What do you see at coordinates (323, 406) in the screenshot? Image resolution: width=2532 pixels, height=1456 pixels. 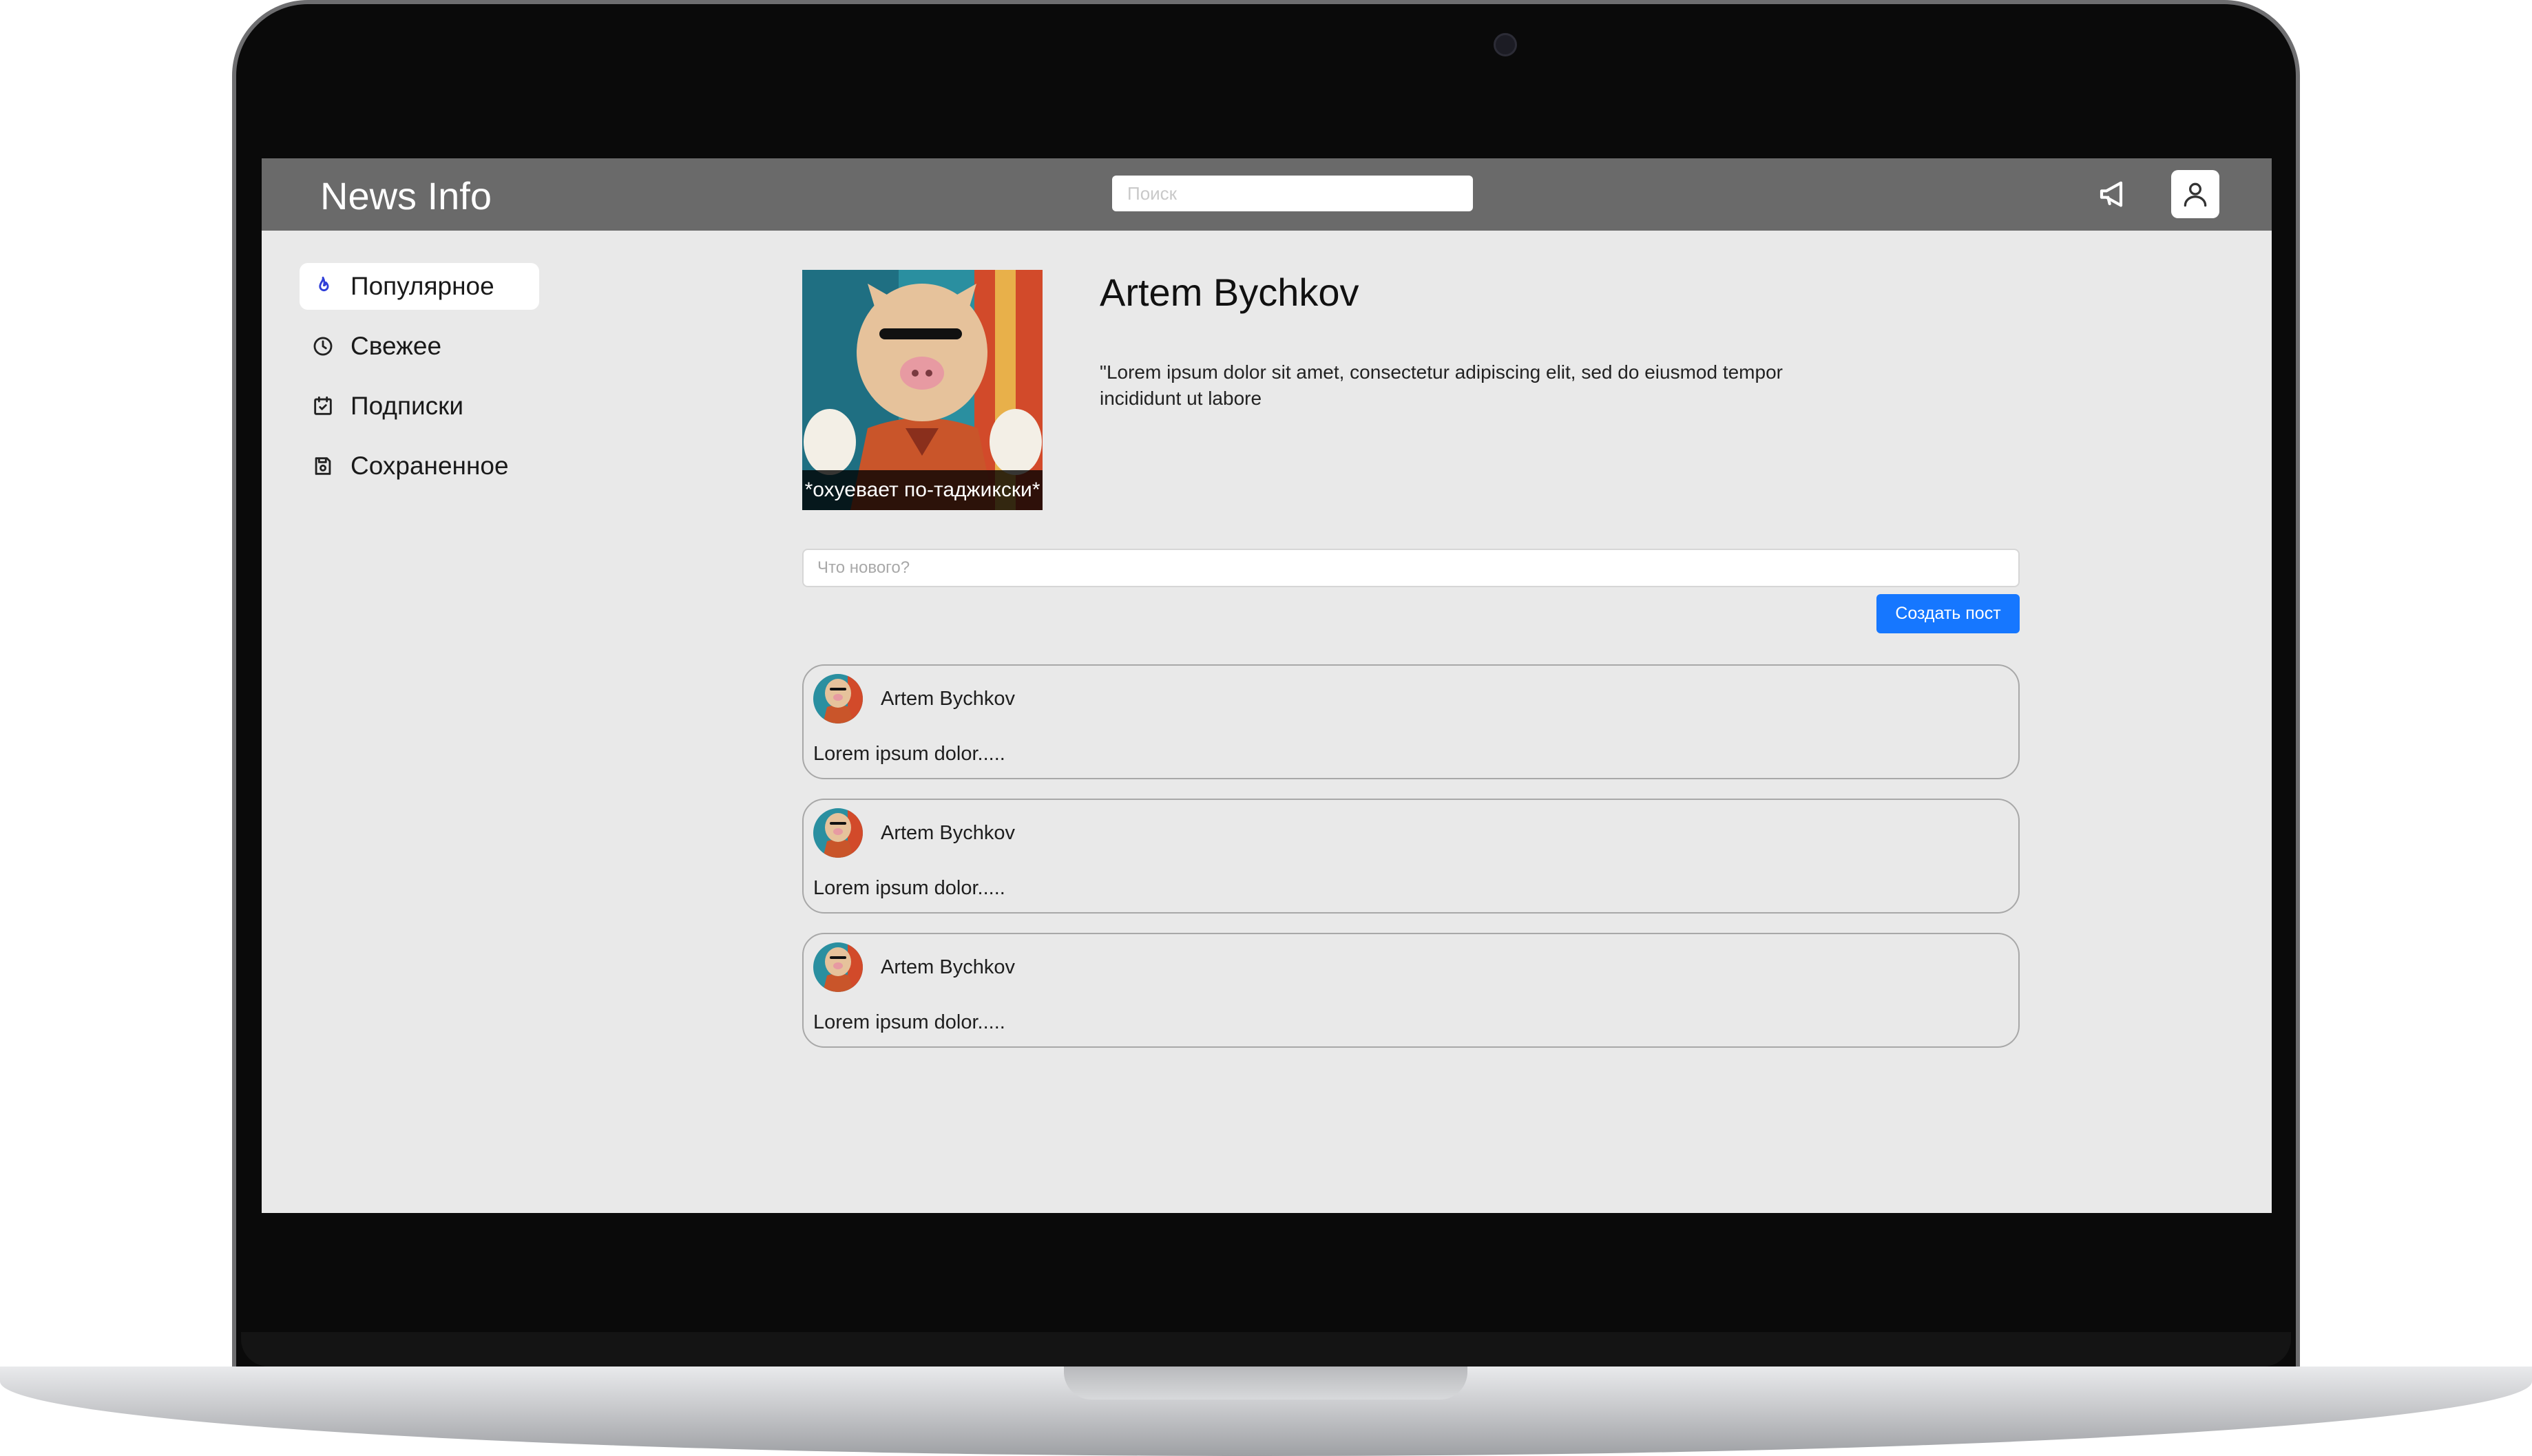 I see `calendar-check-icon` at bounding box center [323, 406].